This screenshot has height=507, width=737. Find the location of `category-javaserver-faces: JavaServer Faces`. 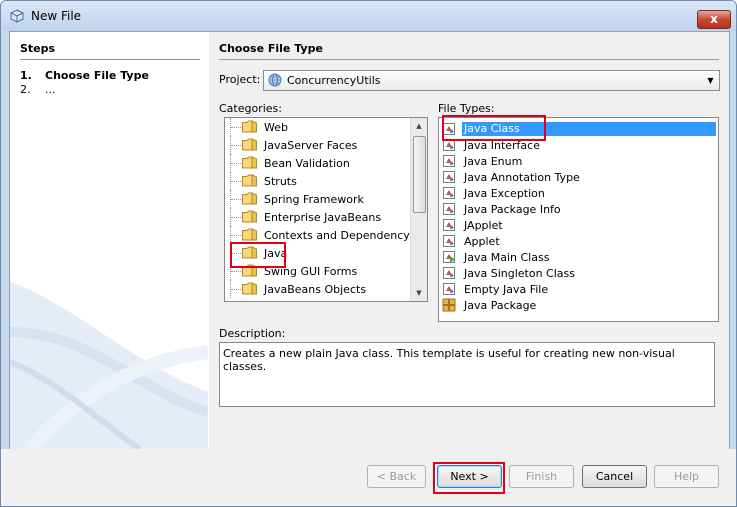

category-javaserver-faces: JavaServer Faces is located at coordinates (317, 145).